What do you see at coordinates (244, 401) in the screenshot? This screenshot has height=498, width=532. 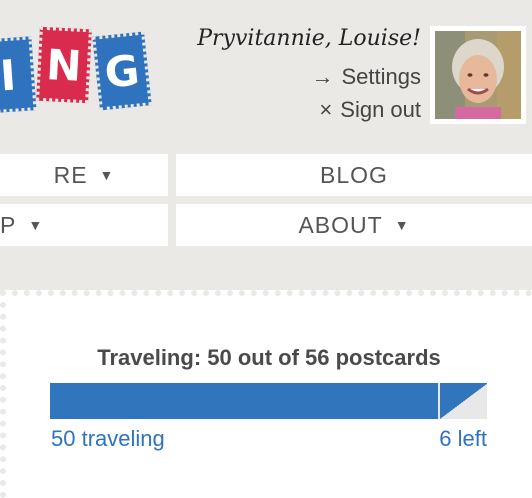 I see `progress-fill` at bounding box center [244, 401].